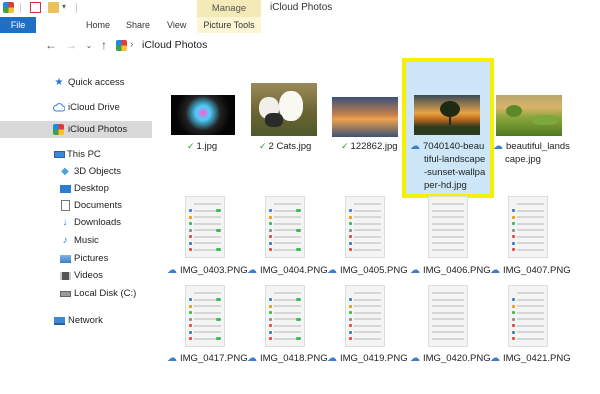 This screenshot has height=394, width=600. I want to click on sidebar-item-desktop: Desktop, so click(76, 188).